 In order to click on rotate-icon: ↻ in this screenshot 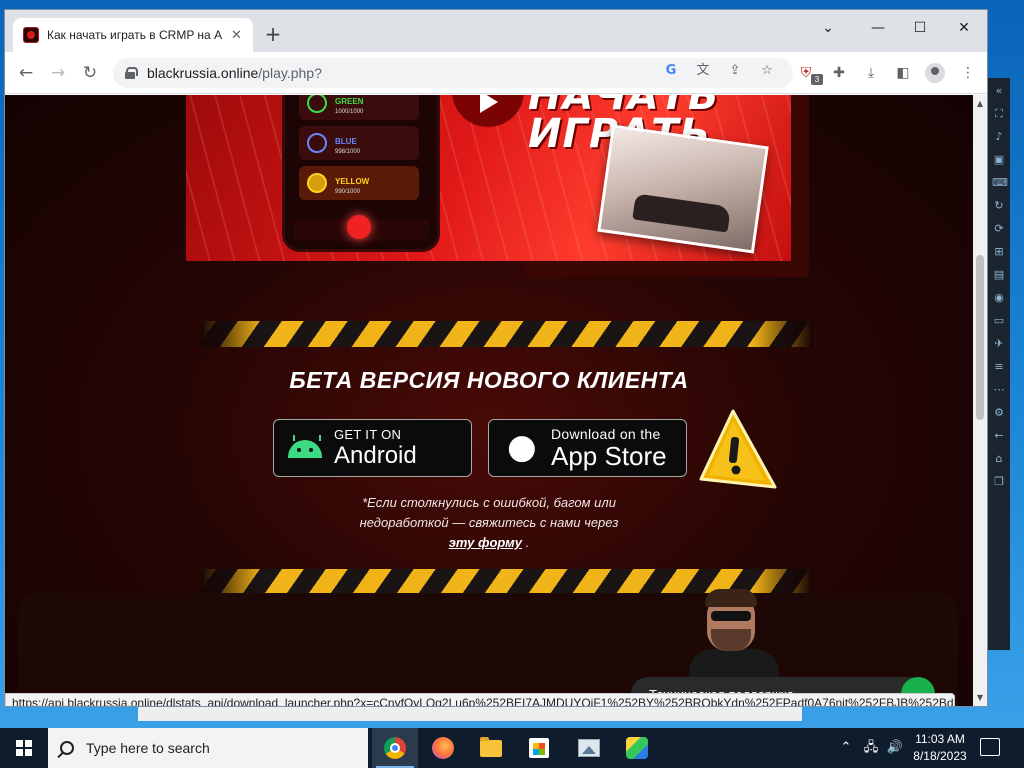, I will do `click(999, 206)`.